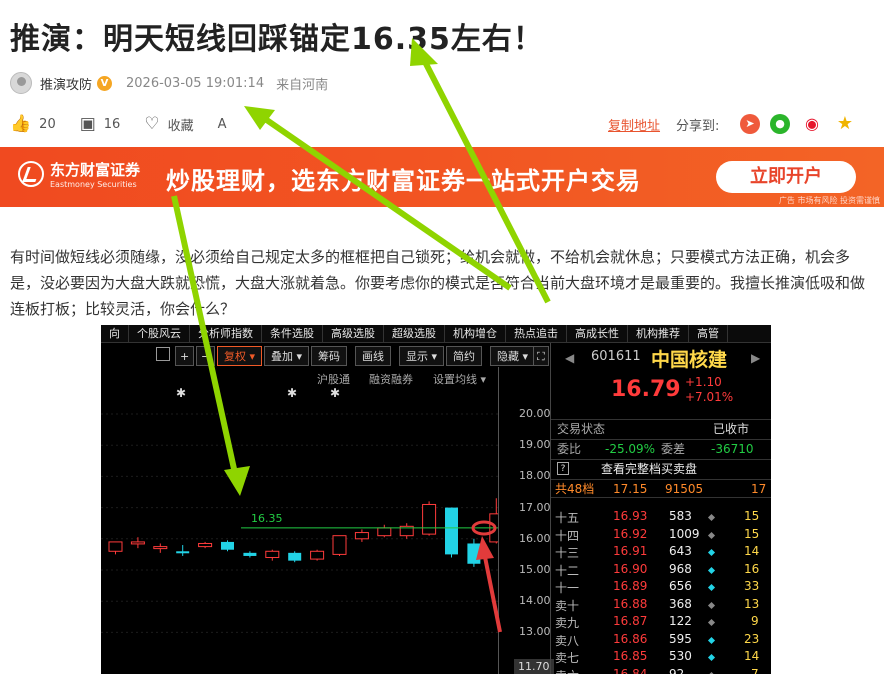 Image resolution: width=884 pixels, height=674 pixels. What do you see at coordinates (287, 356) in the screenshot?
I see `overlay-dropdown: 叠加 ▾` at bounding box center [287, 356].